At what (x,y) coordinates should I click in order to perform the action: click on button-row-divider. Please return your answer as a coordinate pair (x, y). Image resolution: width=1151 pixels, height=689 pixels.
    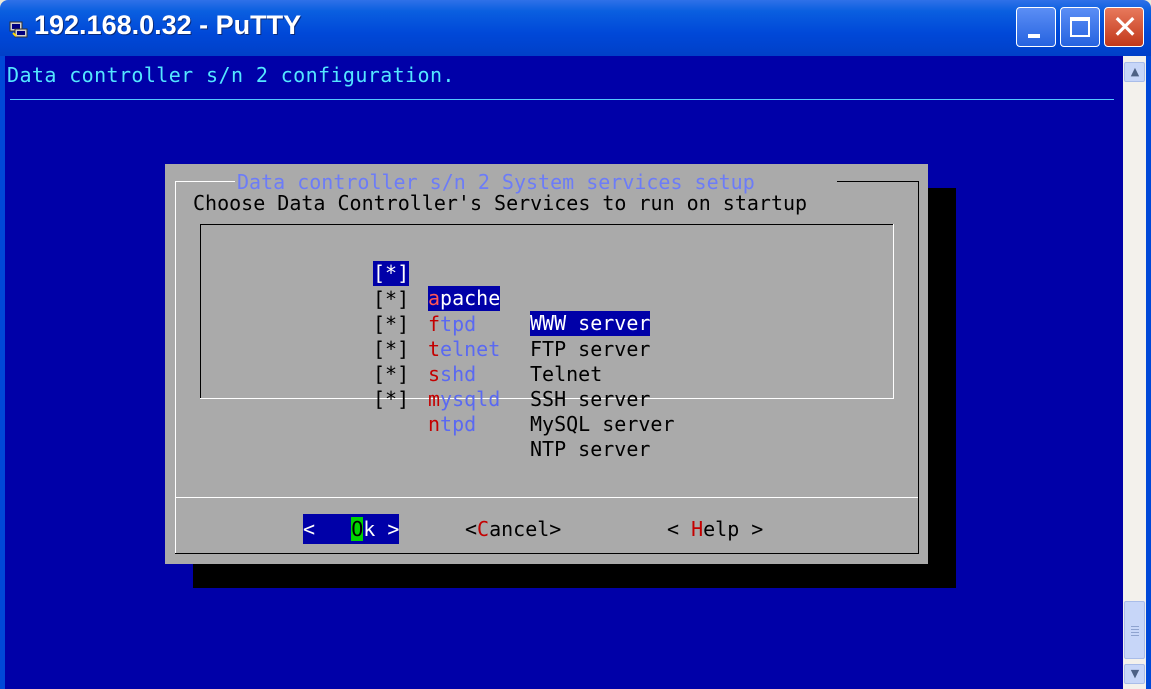
    Looking at the image, I should click on (546, 497).